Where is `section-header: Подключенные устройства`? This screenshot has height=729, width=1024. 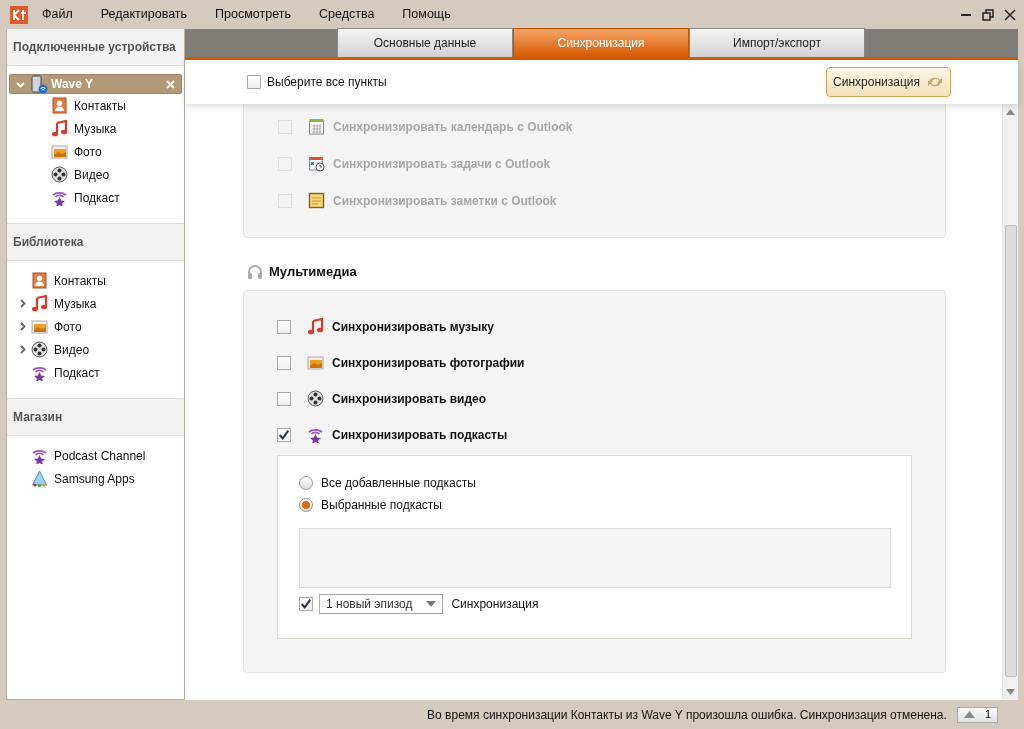 section-header: Подключенные устройства is located at coordinates (95, 47).